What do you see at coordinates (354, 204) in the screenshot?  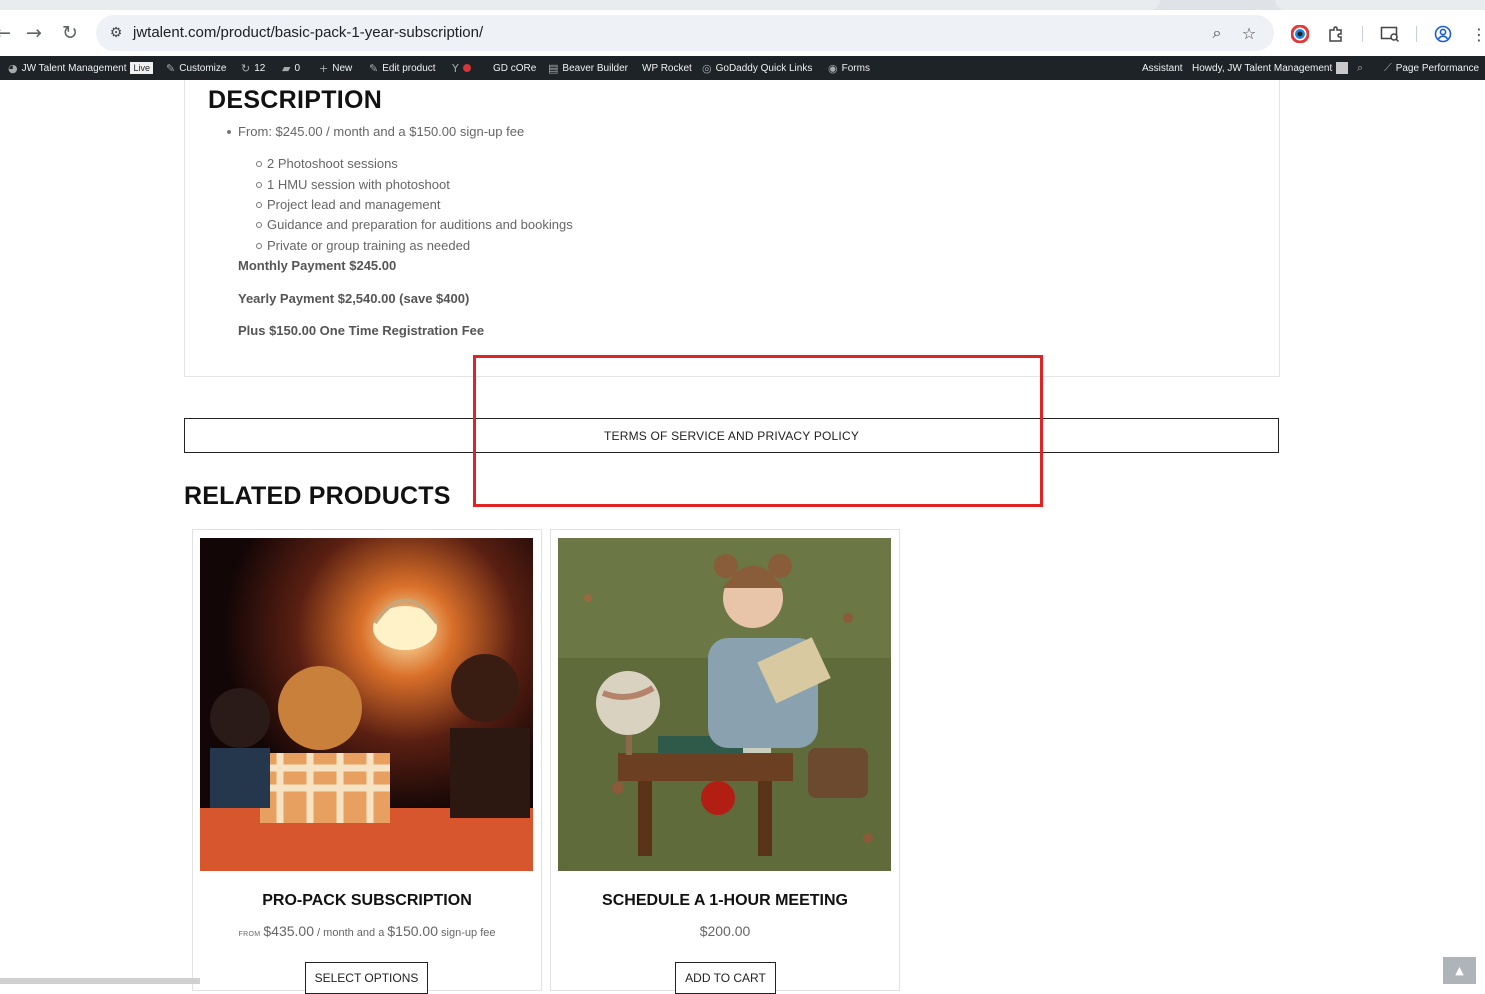 I see `feature-item: Project lead and management` at bounding box center [354, 204].